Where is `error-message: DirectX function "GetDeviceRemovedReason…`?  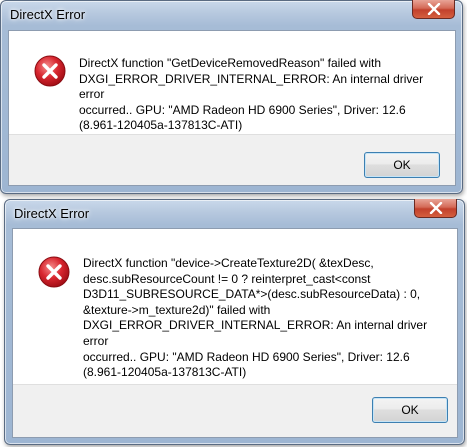
error-message: DirectX function "GetDeviceRemovedReason… is located at coordinates (251, 94).